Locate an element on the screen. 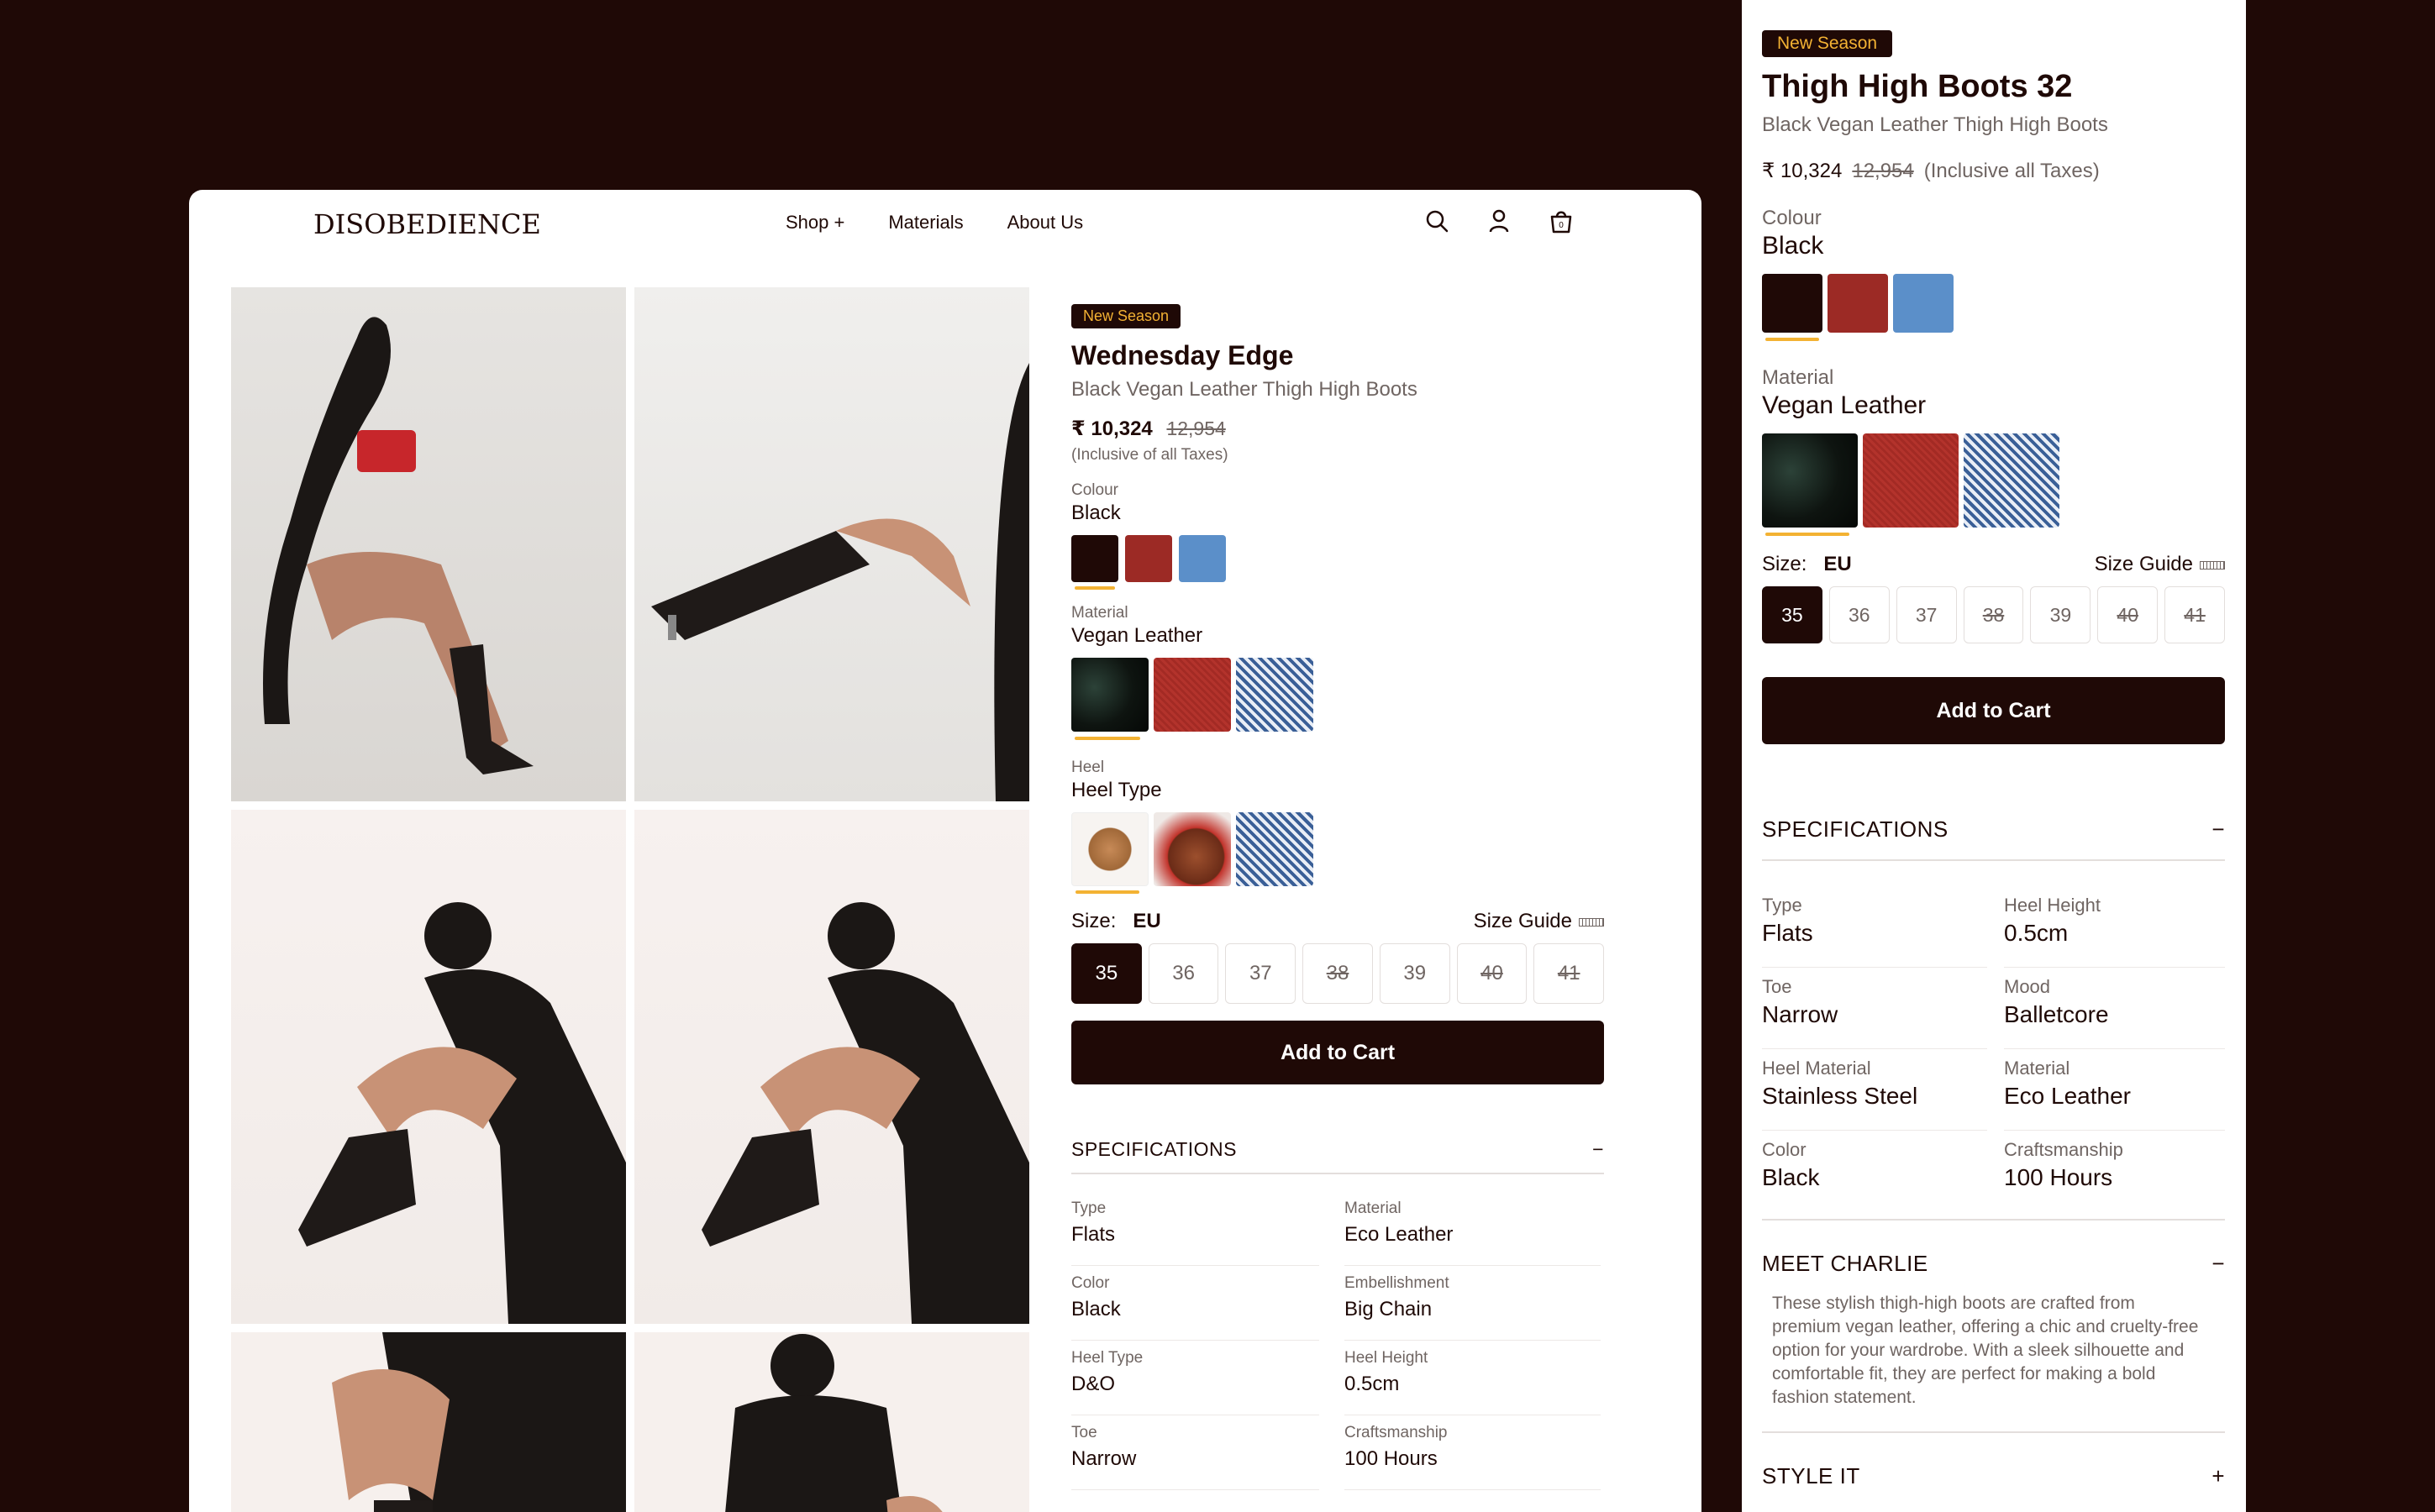 Image resolution: width=2435 pixels, height=1512 pixels. spec-item: Color Black is located at coordinates (1195, 1303).